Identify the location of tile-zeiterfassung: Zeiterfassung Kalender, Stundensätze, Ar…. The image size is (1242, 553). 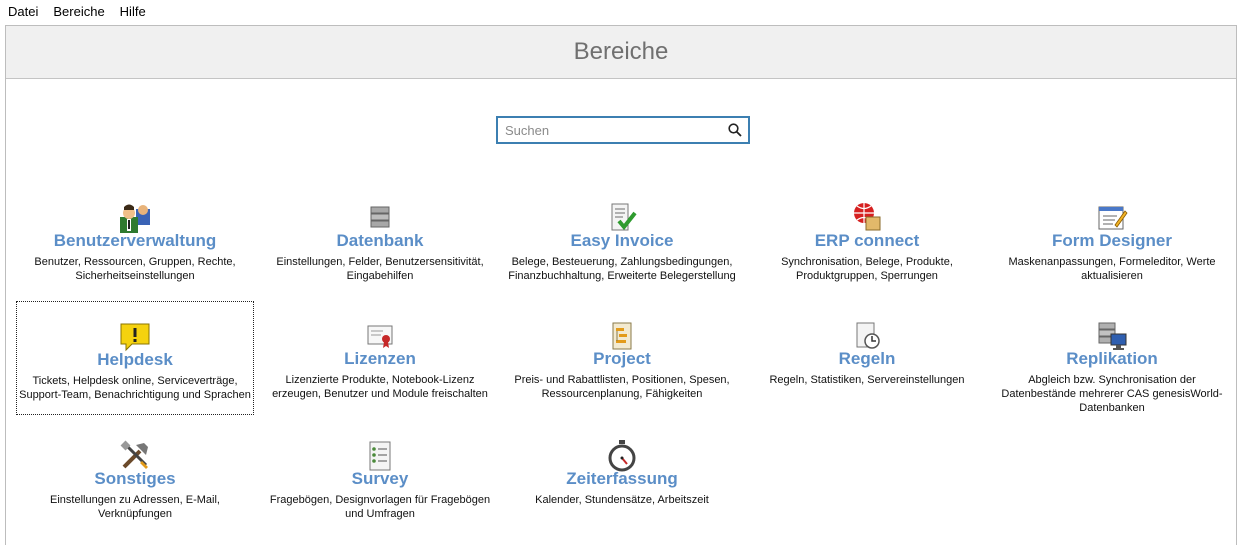
(622, 496).